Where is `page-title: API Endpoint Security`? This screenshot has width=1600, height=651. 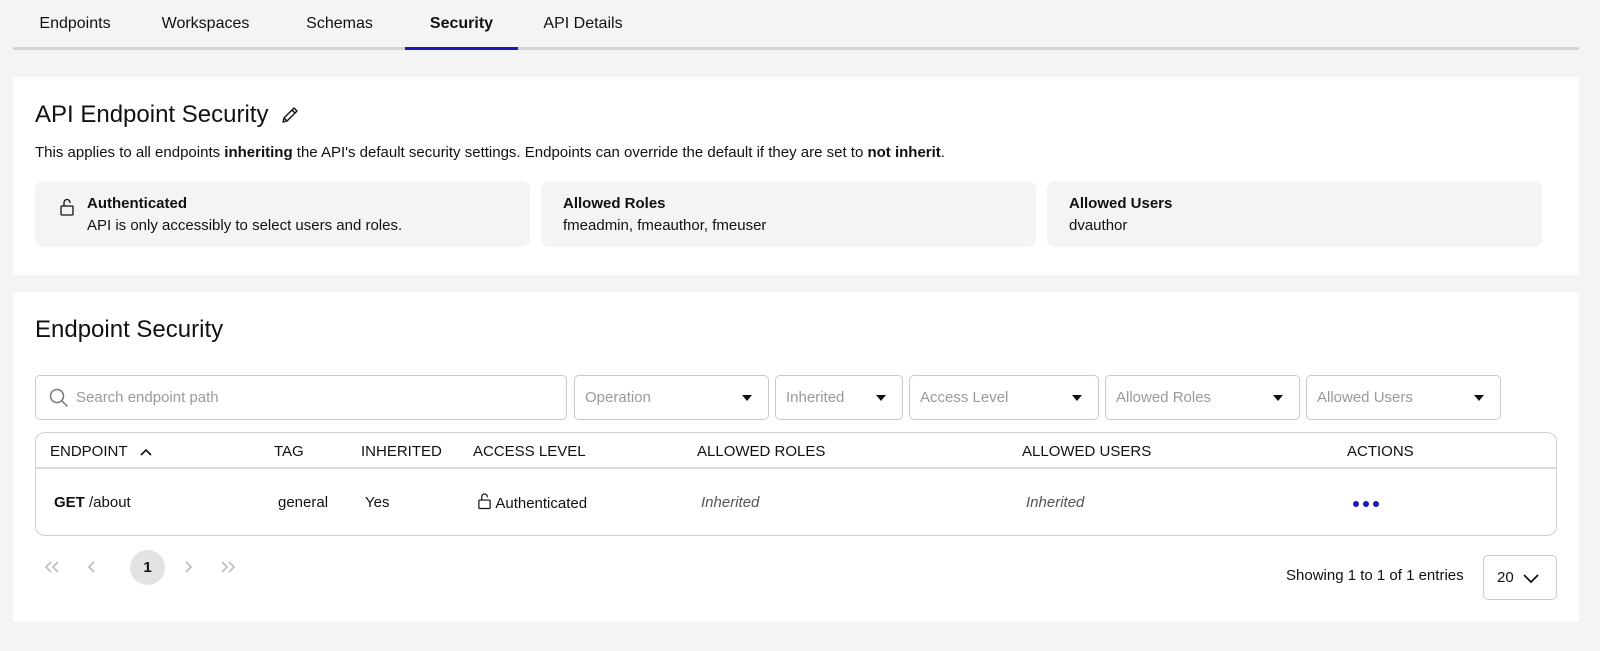 page-title: API Endpoint Security is located at coordinates (152, 114).